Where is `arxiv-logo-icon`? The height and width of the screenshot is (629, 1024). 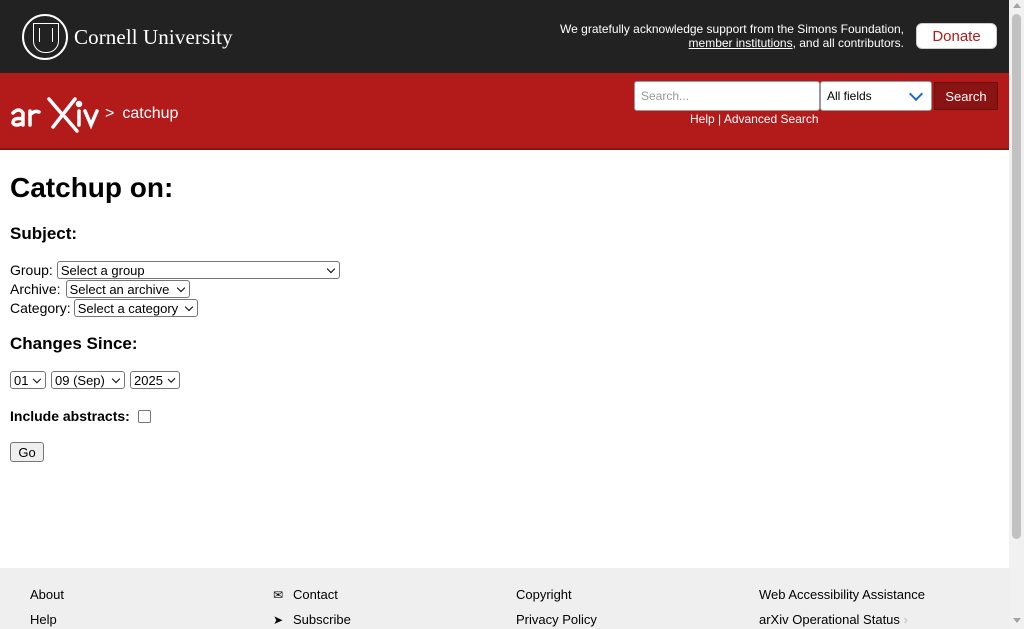 arxiv-logo-icon is located at coordinates (55, 115).